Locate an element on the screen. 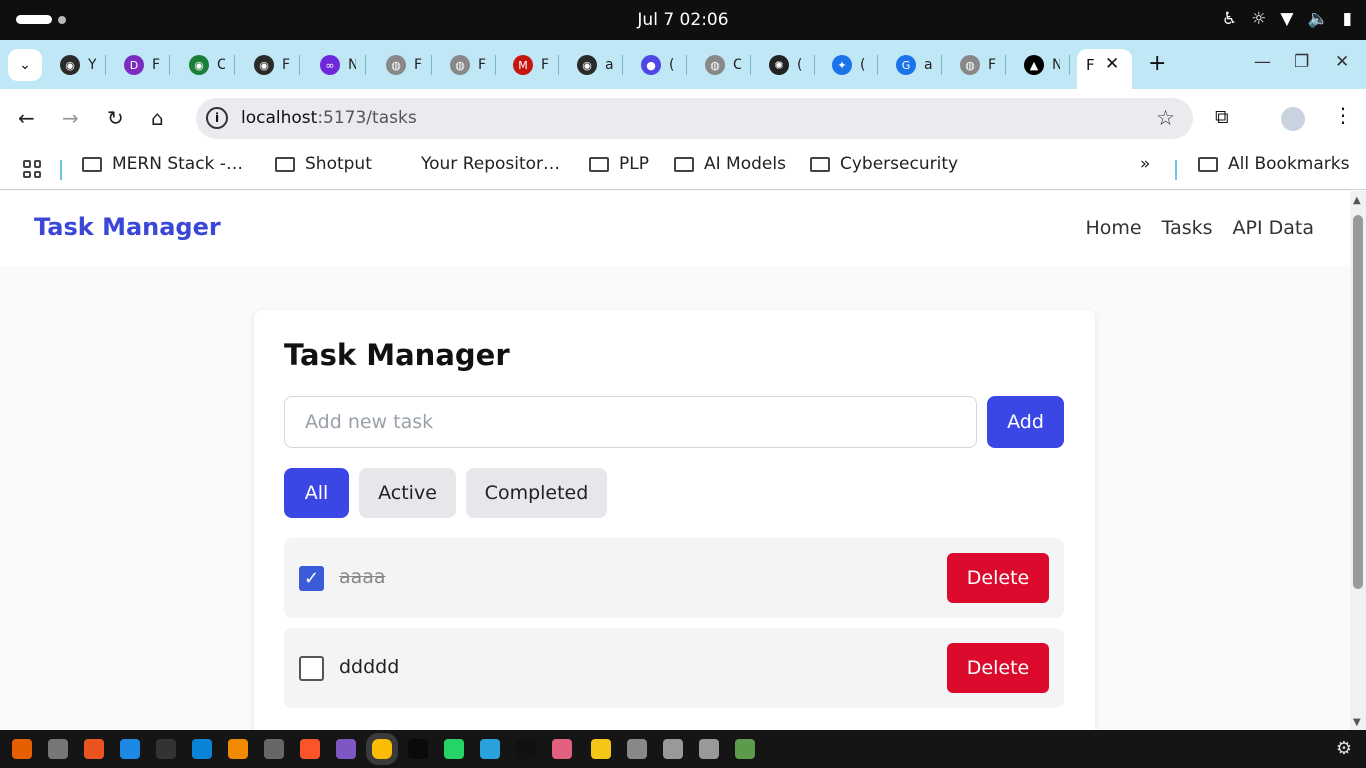 The height and width of the screenshot is (768, 1366). profile-avatar is located at coordinates (1293, 119).